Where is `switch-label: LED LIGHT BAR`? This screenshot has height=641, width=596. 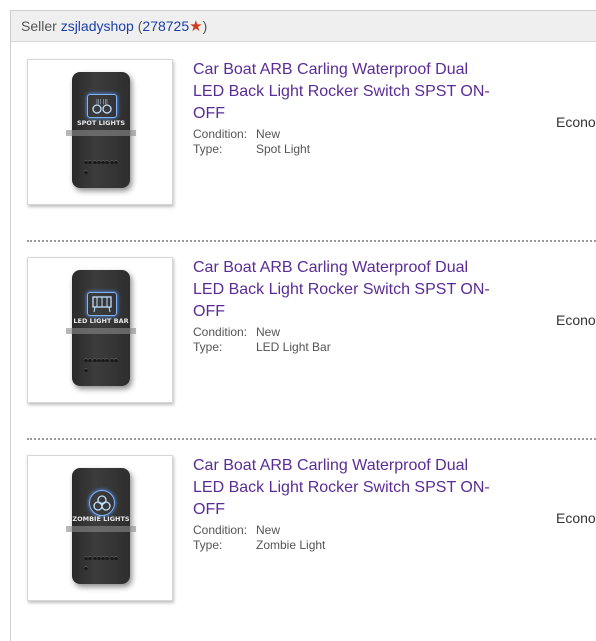
switch-label: LED LIGHT BAR is located at coordinates (101, 321).